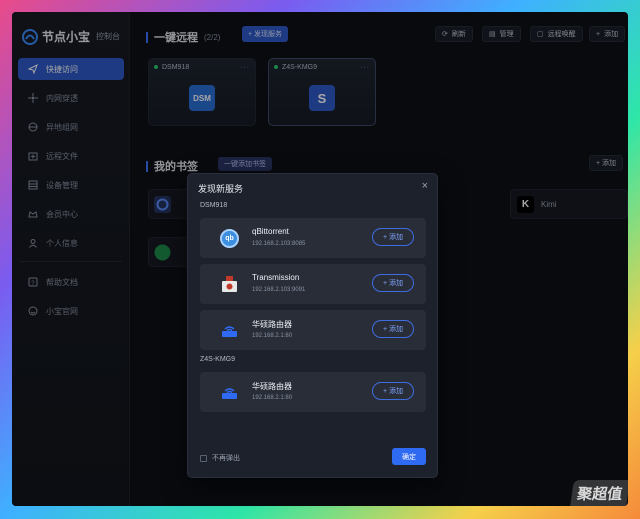 Image resolution: width=640 pixels, height=519 pixels. What do you see at coordinates (425, 186) in the screenshot?
I see `close-icon: ×` at bounding box center [425, 186].